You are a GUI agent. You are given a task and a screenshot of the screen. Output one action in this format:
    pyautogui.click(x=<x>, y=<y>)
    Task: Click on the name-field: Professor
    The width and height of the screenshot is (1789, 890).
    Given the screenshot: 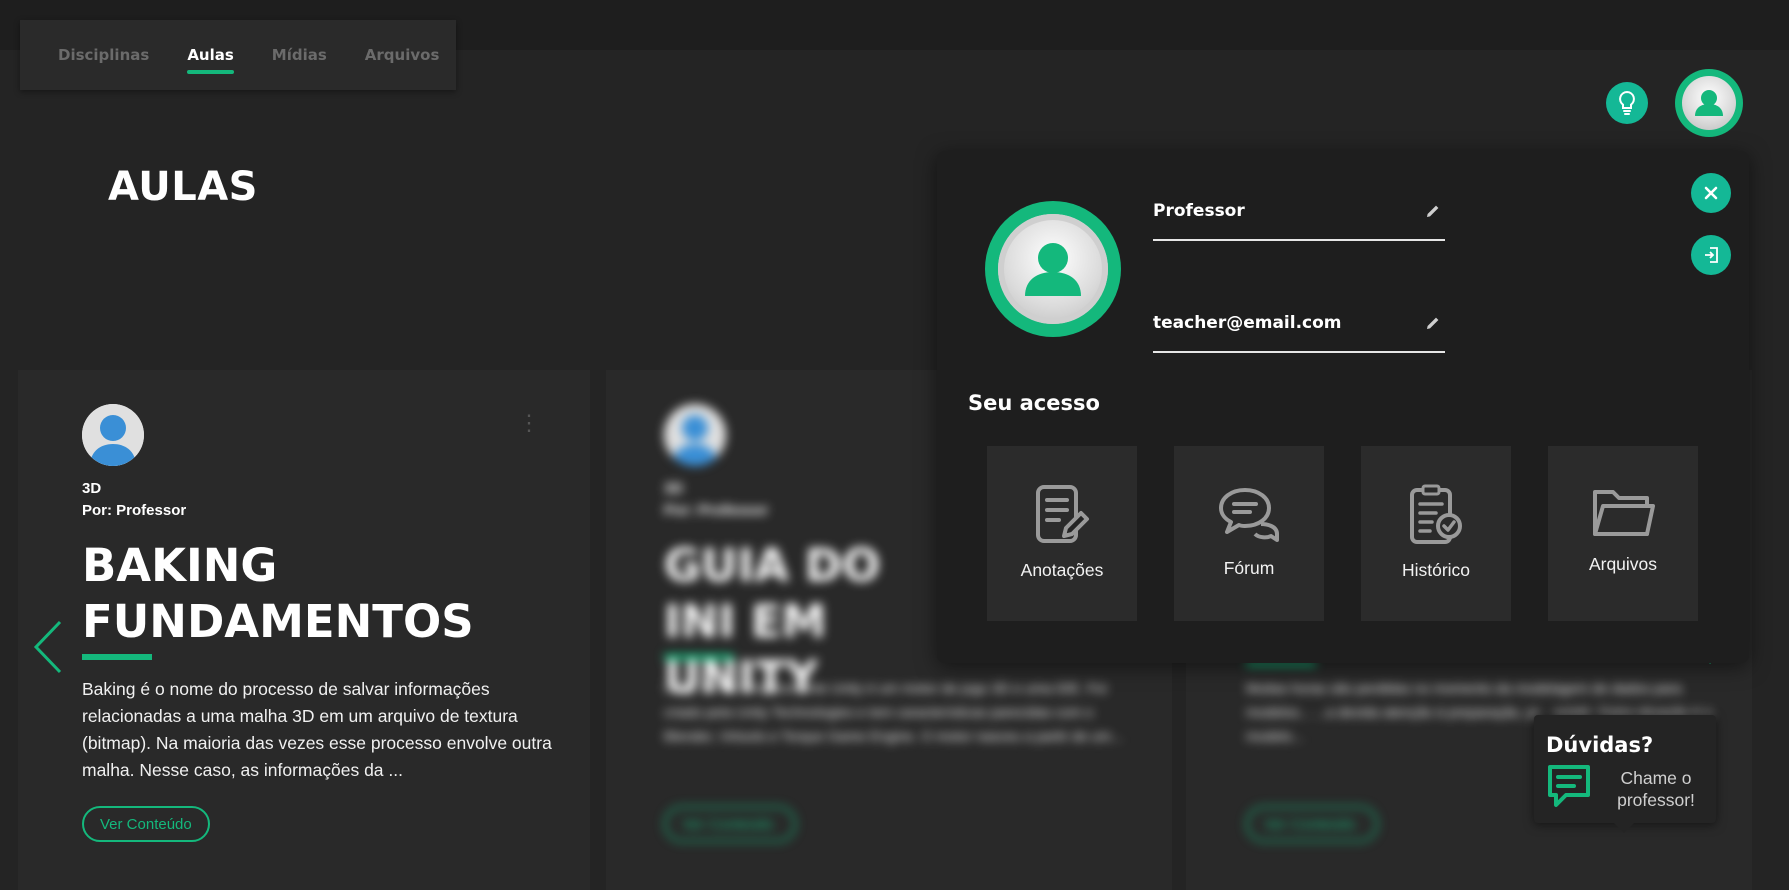 What is the action you would take?
    pyautogui.click(x=1299, y=219)
    